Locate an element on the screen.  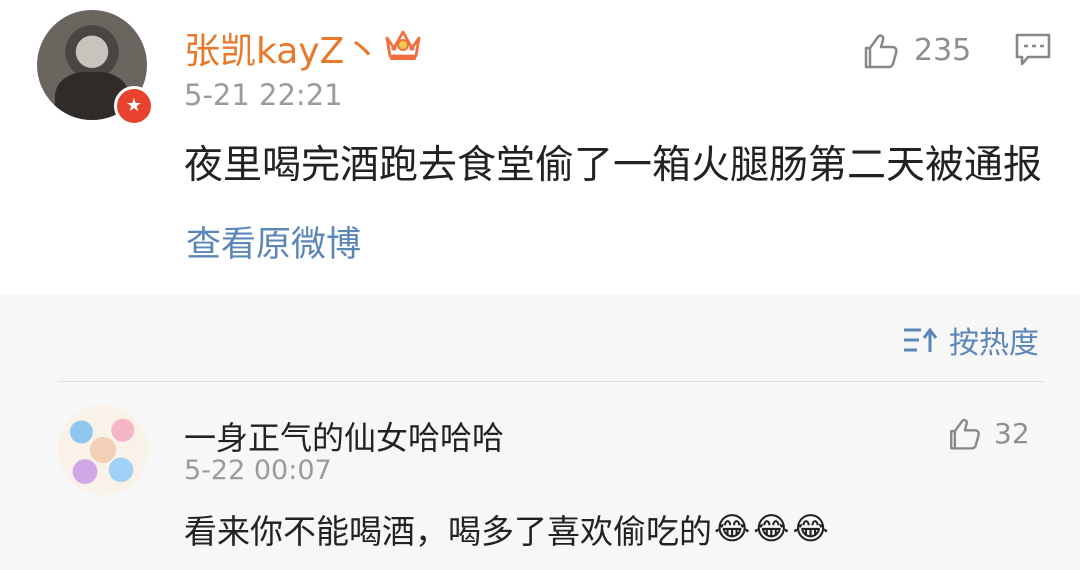
post-like-count: 235 is located at coordinates (943, 50).